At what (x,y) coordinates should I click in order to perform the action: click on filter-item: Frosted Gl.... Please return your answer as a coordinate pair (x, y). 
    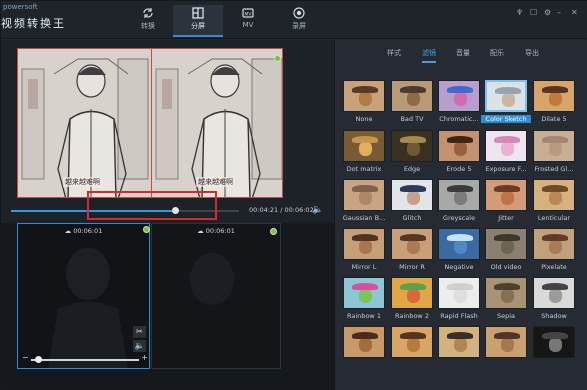
    Looking at the image, I should click on (554, 154).